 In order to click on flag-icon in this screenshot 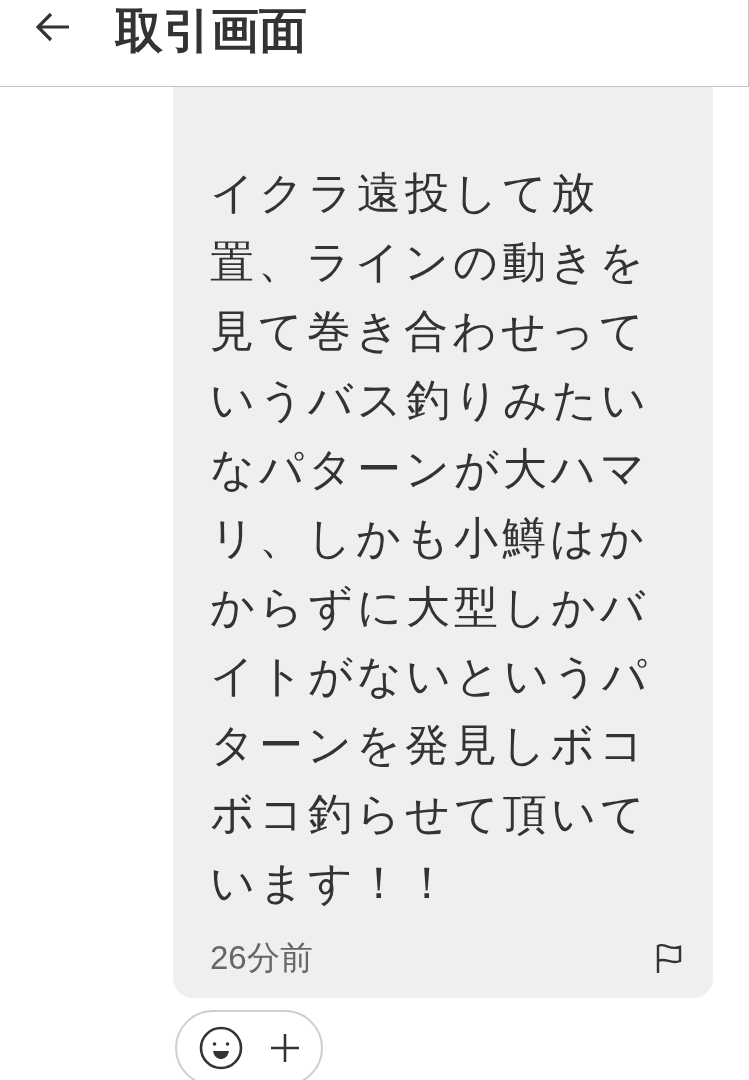, I will do `click(669, 958)`.